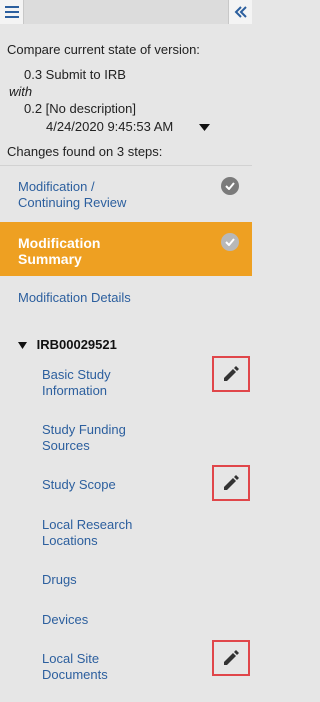 The height and width of the screenshot is (702, 320). What do you see at coordinates (22, 346) in the screenshot?
I see `triangle-down-icon` at bounding box center [22, 346].